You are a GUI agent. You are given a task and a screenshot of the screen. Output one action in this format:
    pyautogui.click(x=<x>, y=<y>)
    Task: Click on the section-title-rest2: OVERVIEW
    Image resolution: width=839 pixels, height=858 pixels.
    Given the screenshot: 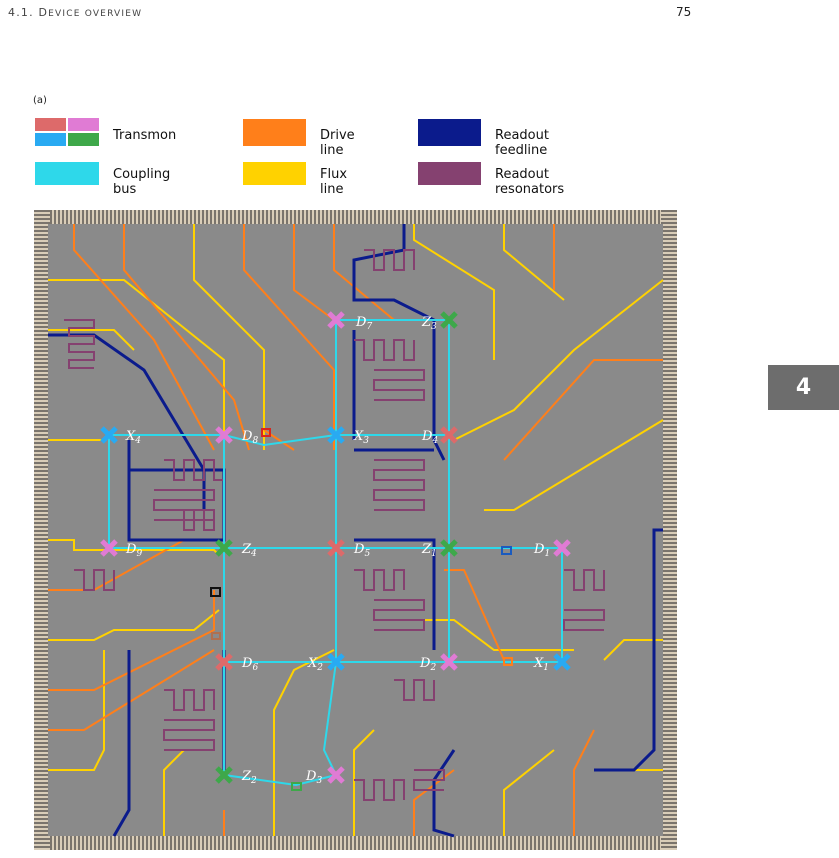 What is the action you would take?
    pyautogui.click(x=113, y=14)
    